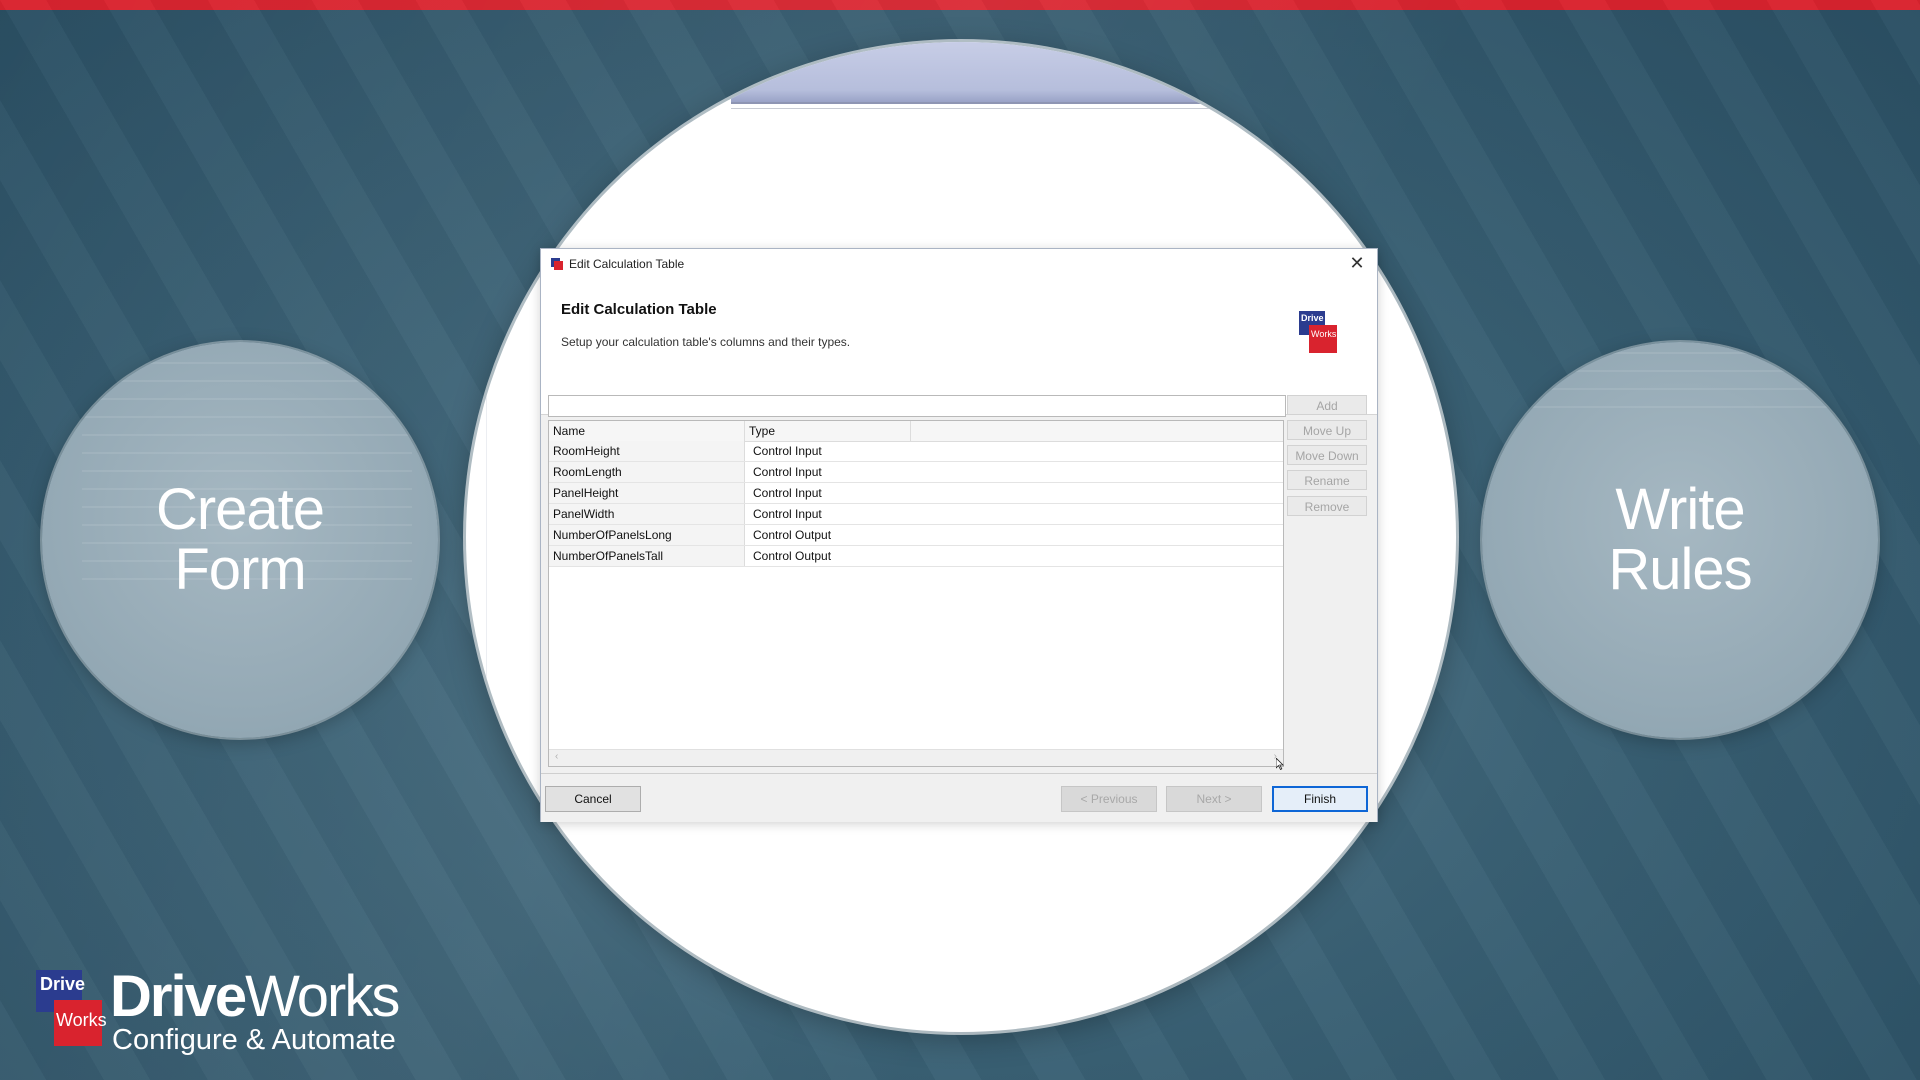 The image size is (1920, 1080). Describe the element at coordinates (647, 451) in the screenshot. I see `row-name-cell: RoomHeight` at that location.